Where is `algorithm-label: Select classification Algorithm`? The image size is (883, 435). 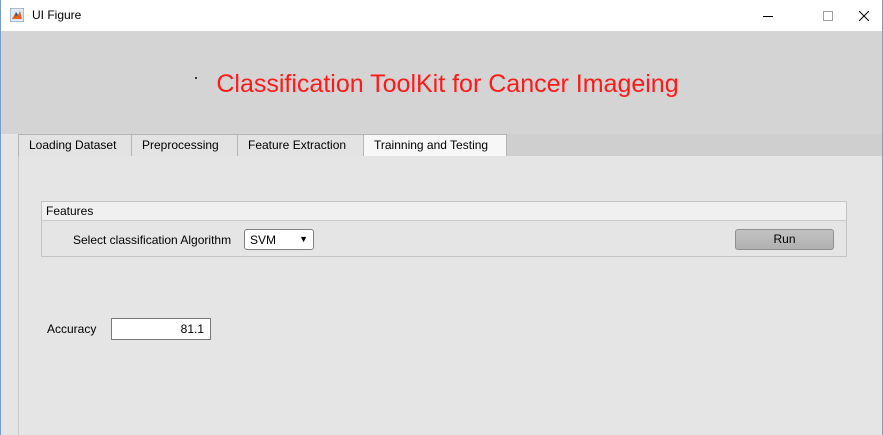 algorithm-label: Select classification Algorithm is located at coordinates (152, 240).